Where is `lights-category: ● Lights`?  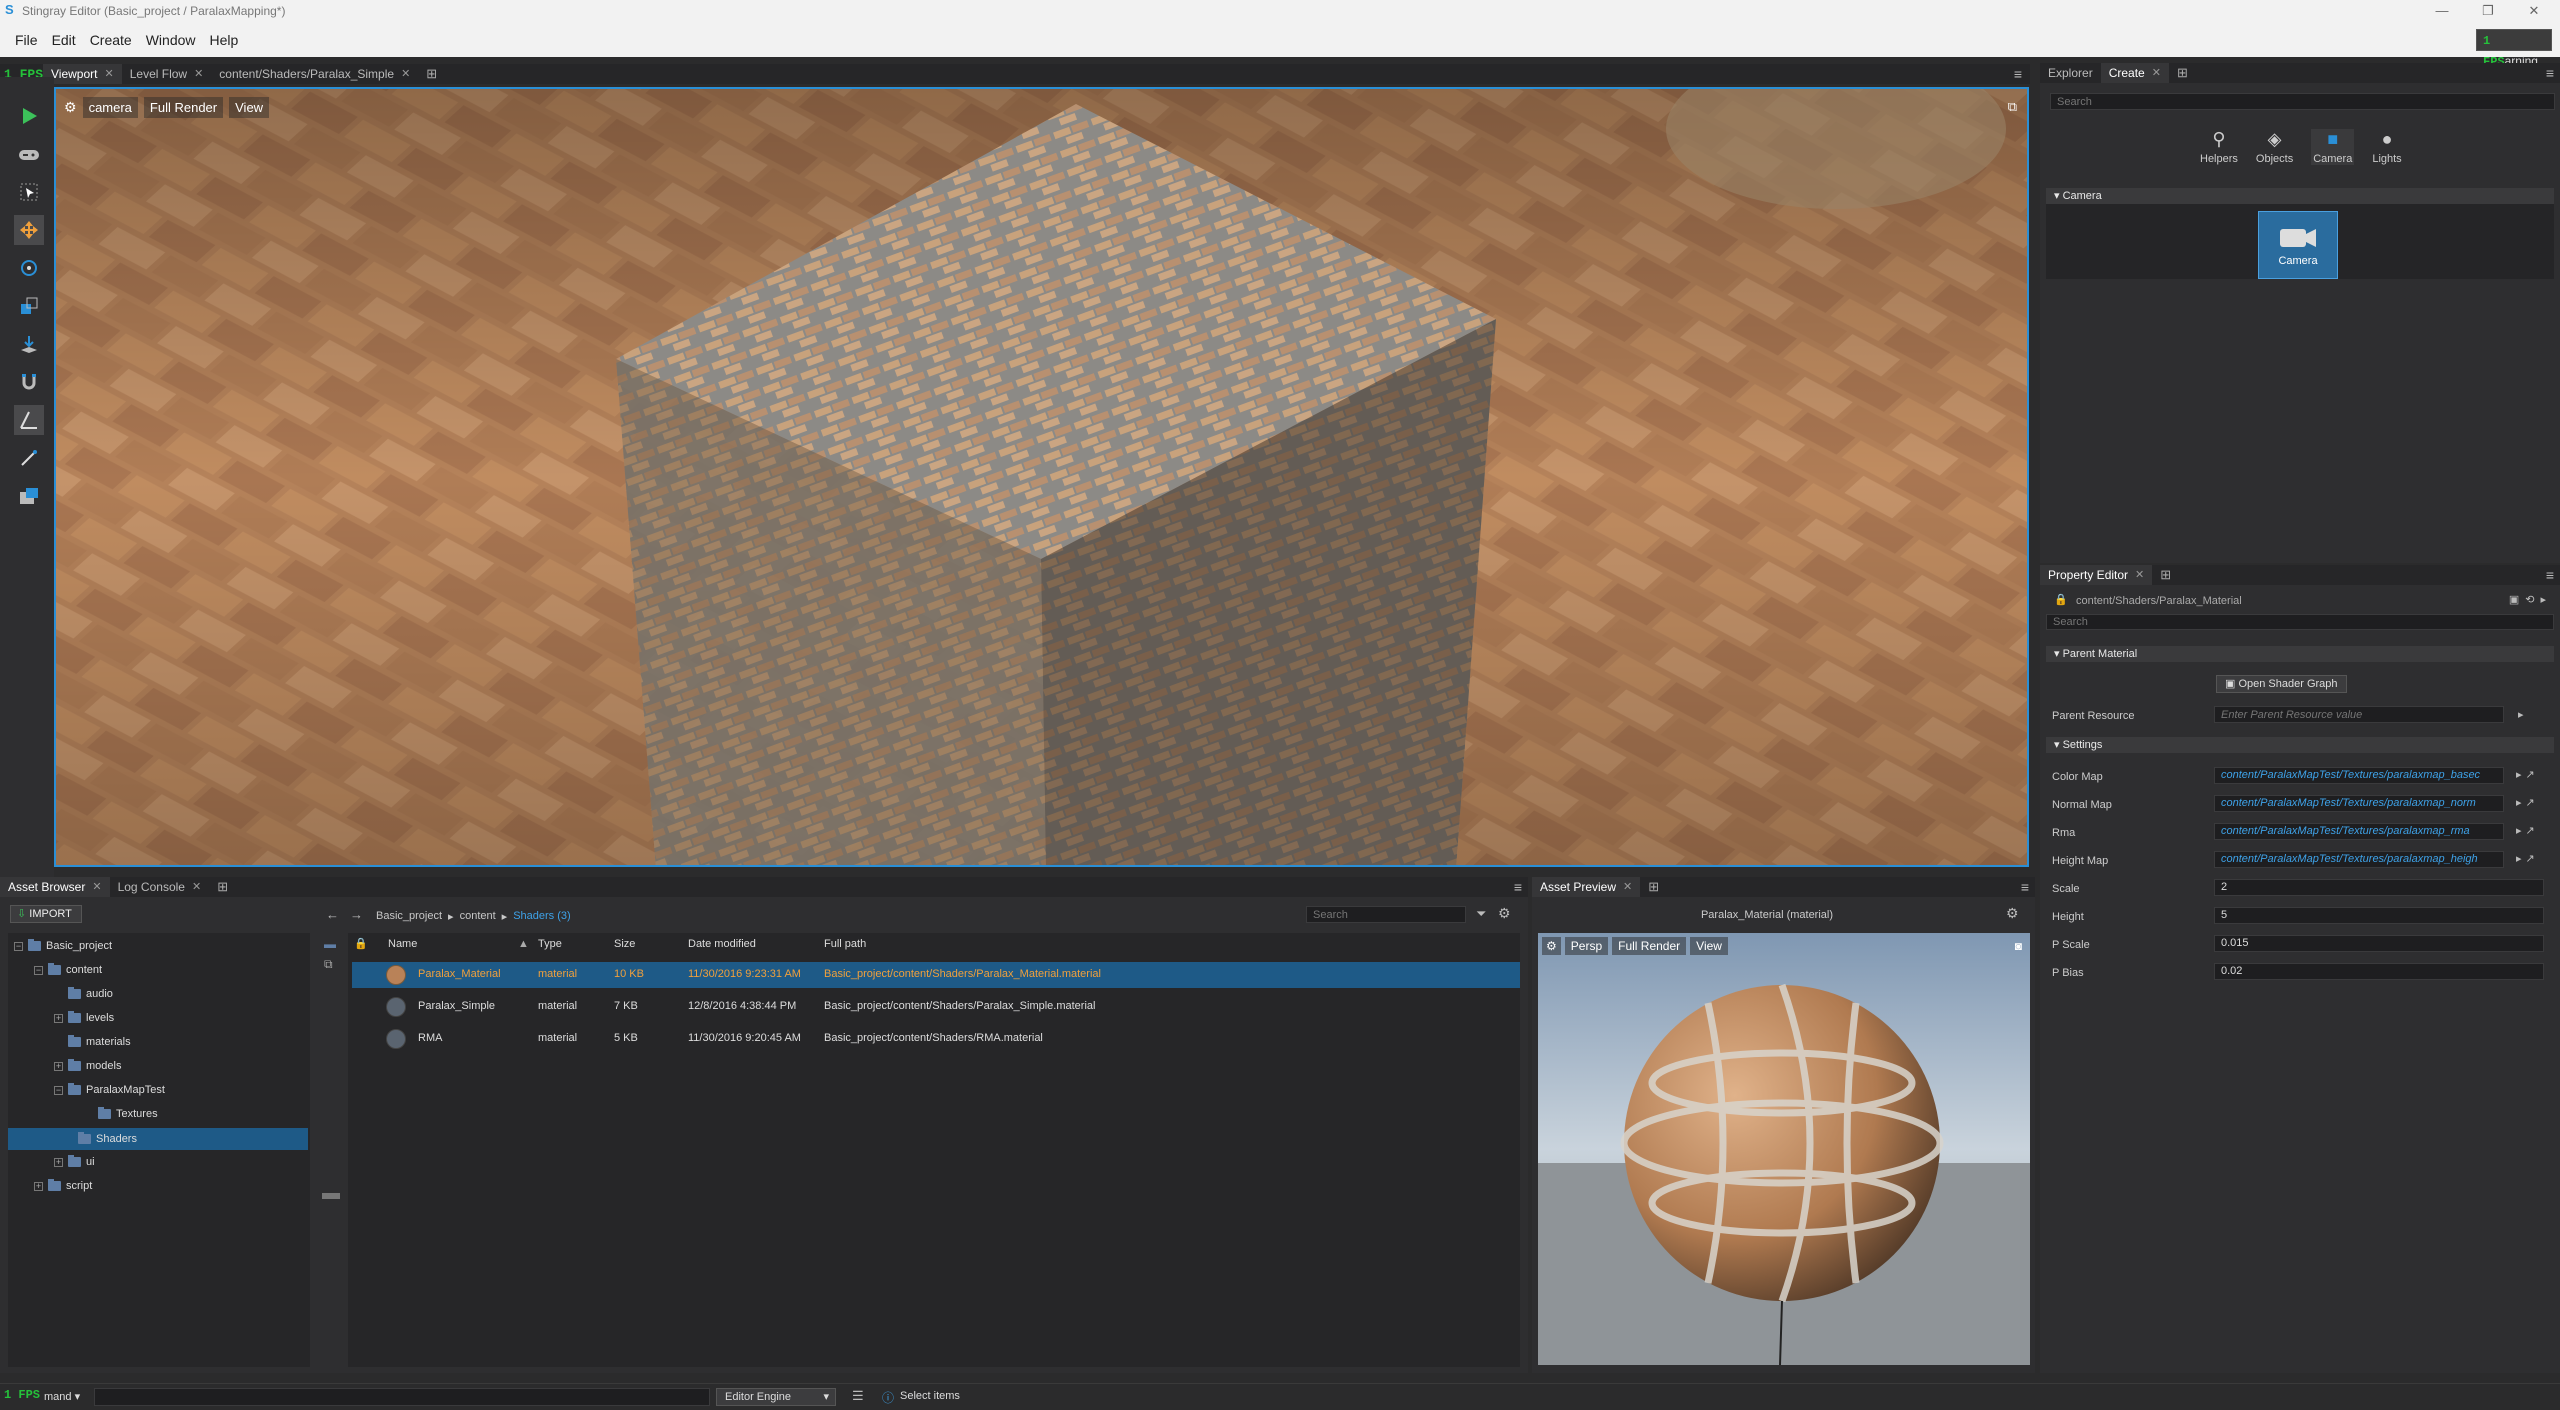
lights-category: ● Lights is located at coordinates (2386, 147).